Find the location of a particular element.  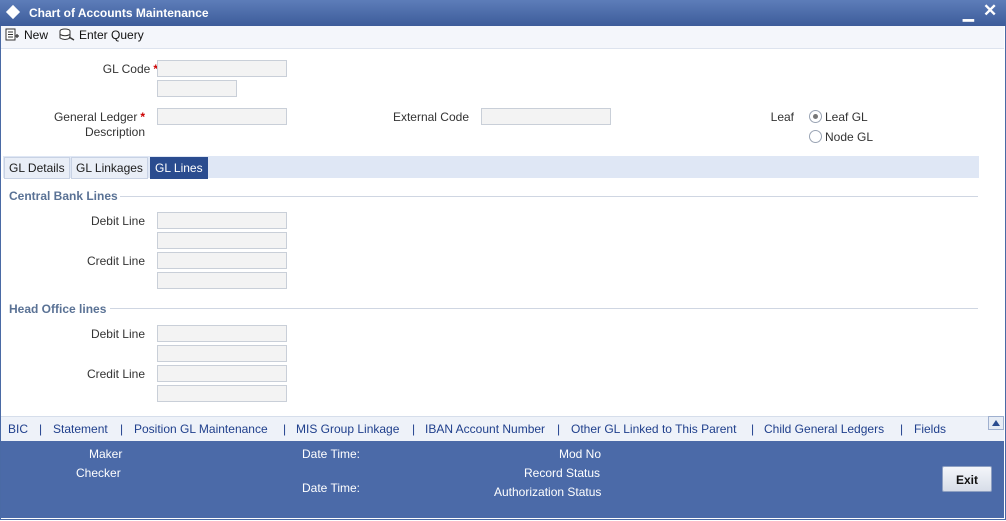

enter-query-button: Enter Query is located at coordinates (101, 35).